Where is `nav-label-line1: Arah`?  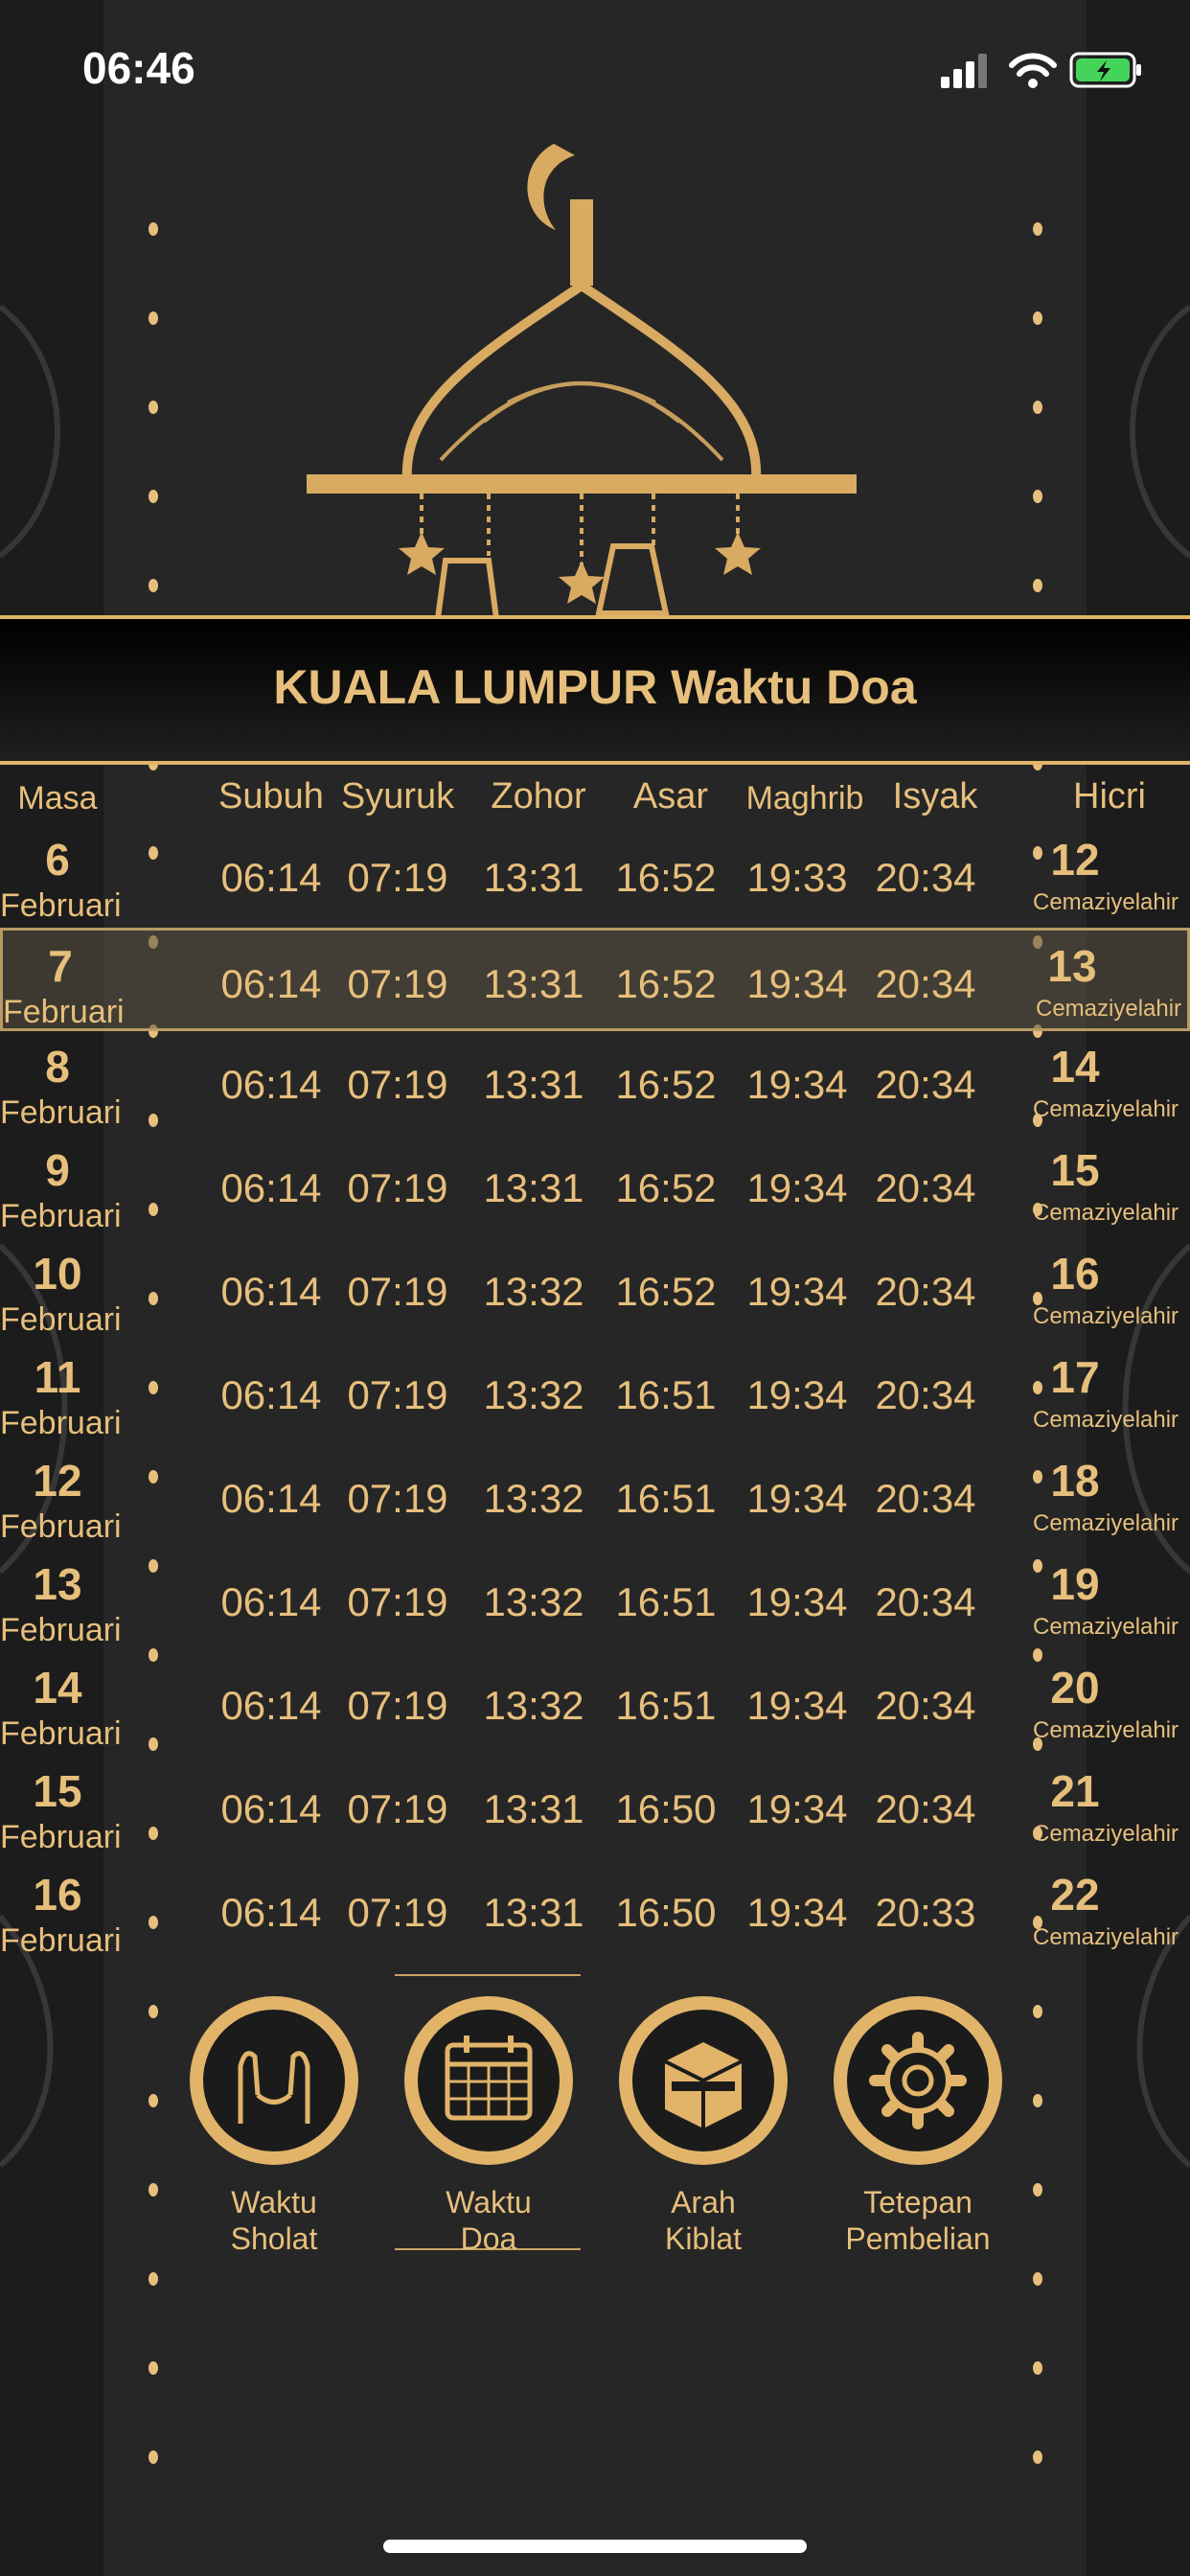 nav-label-line1: Arah is located at coordinates (703, 2202).